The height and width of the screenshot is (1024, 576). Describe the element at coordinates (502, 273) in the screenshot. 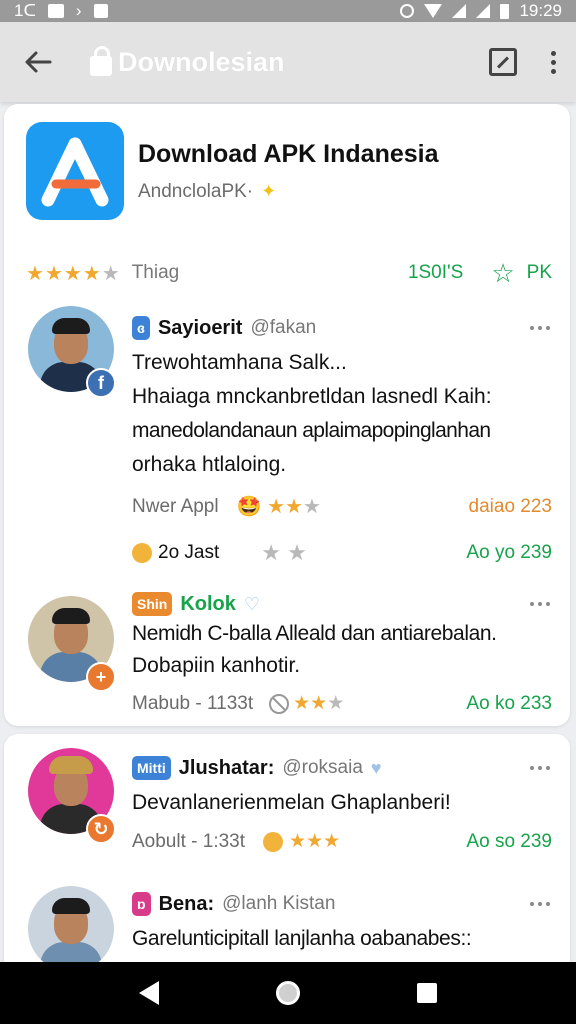

I see `favorite-star-icon: ☆` at that location.